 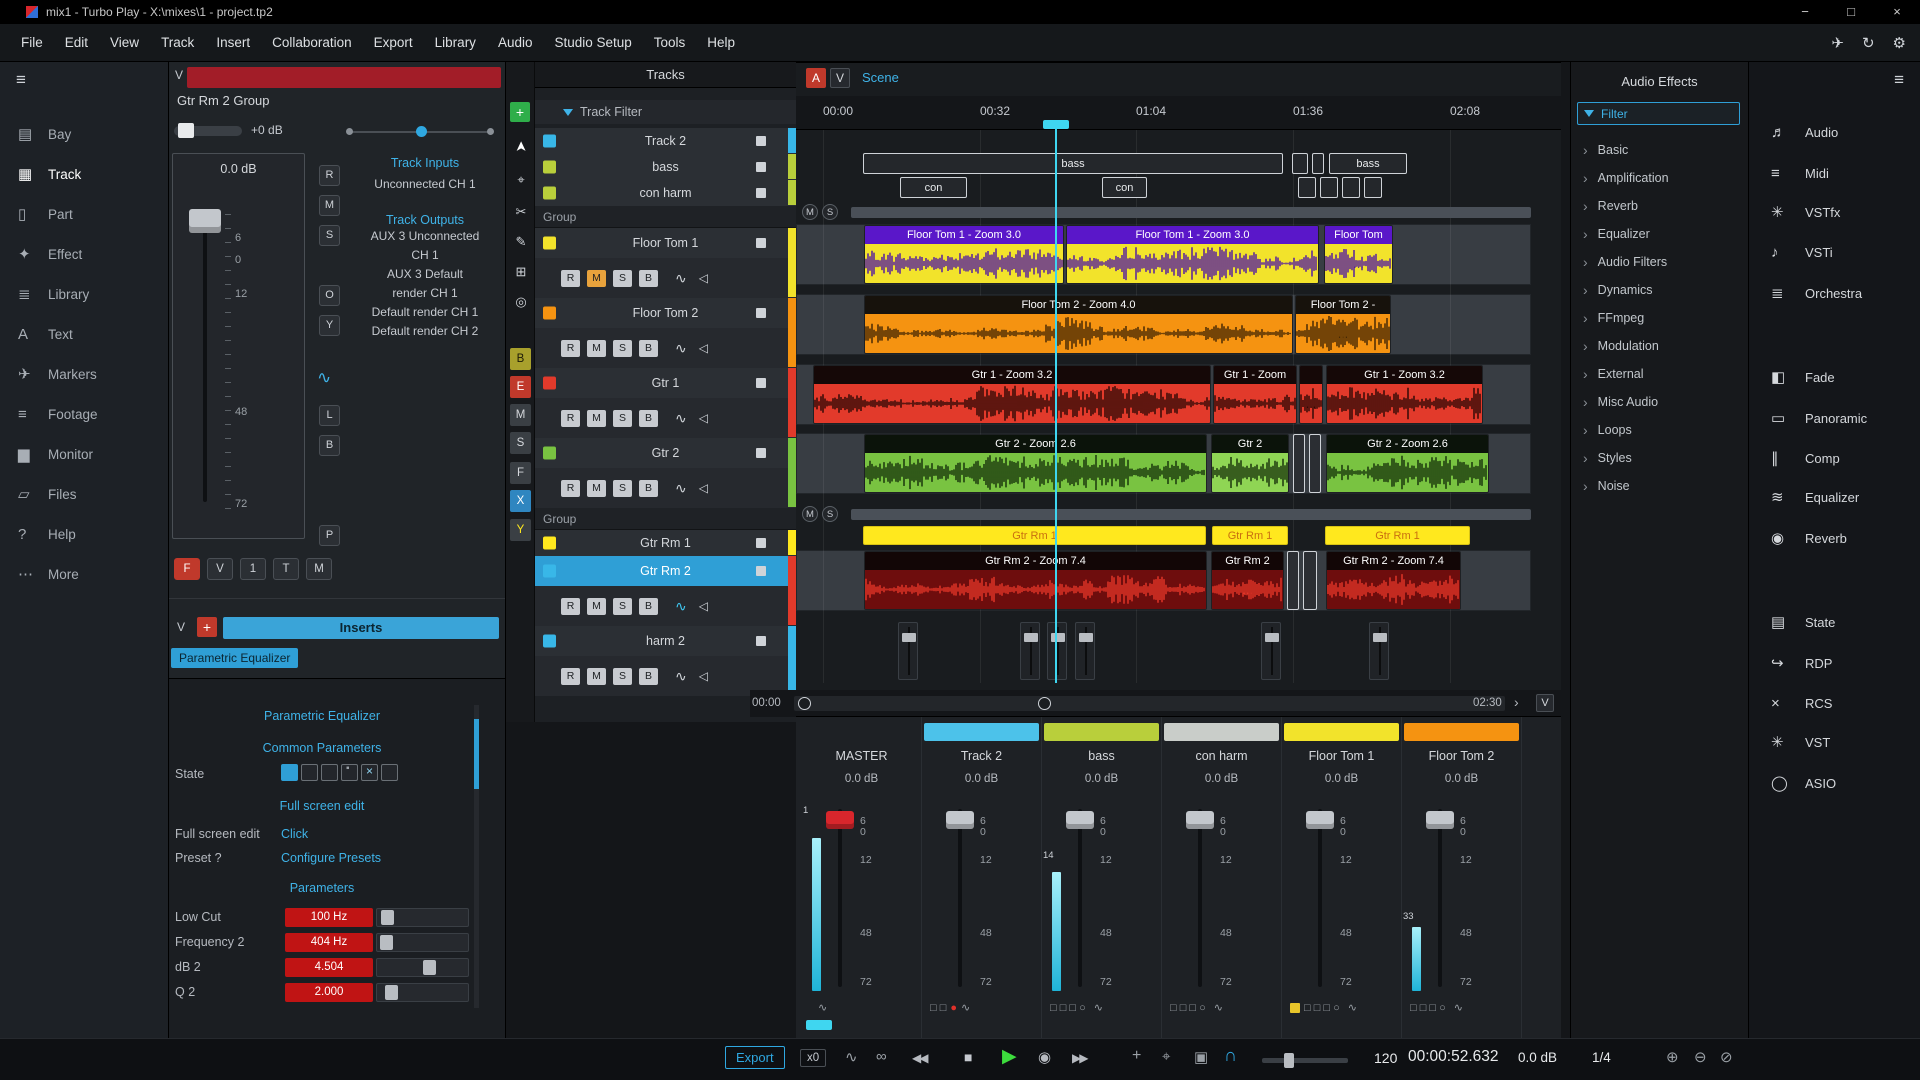 I want to click on track-name-row: bass, so click(x=665, y=167).